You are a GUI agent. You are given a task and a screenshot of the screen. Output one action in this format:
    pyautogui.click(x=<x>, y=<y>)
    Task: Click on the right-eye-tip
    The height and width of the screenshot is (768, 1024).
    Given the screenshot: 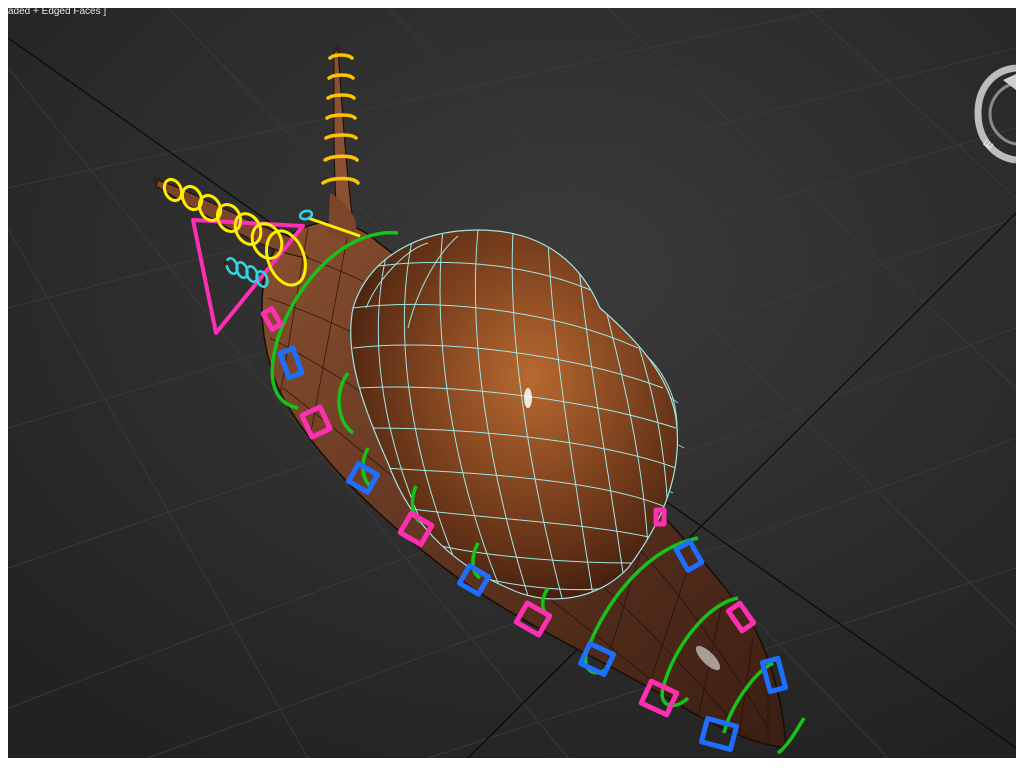 What is the action you would take?
    pyautogui.click(x=338, y=48)
    